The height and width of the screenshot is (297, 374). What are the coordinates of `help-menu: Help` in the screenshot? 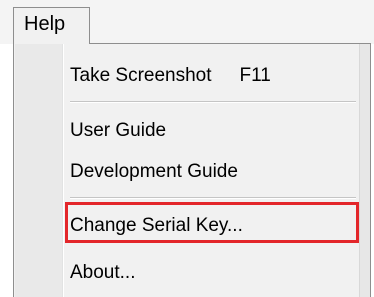 It's located at (51, 25).